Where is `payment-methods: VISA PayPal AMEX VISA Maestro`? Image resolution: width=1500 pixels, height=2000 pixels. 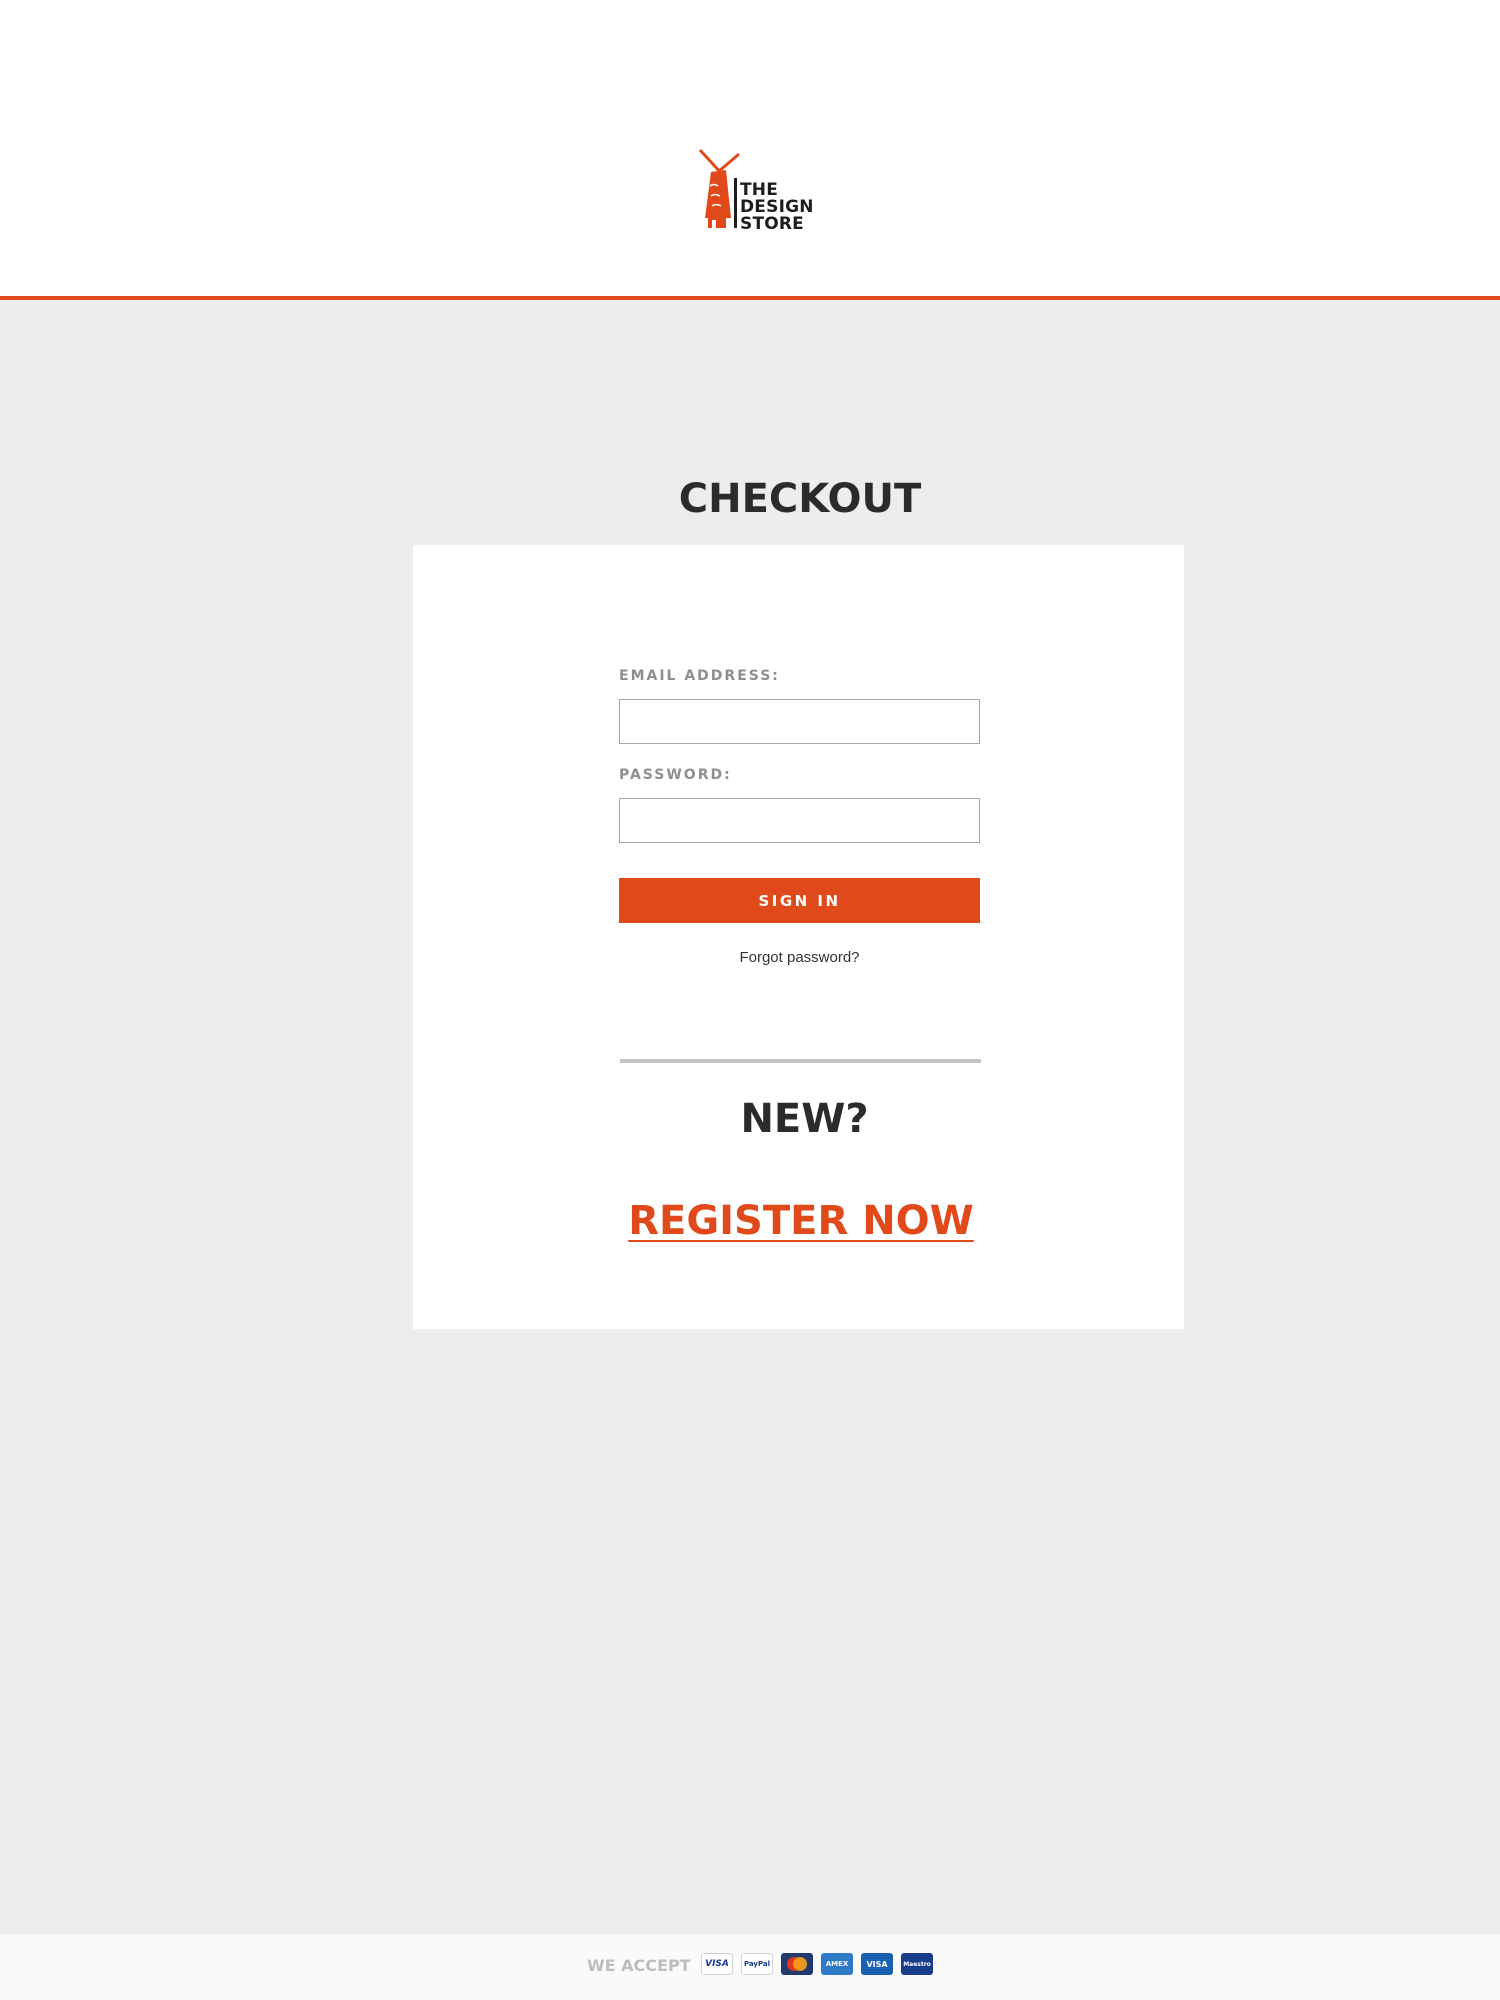 payment-methods: VISA PayPal AMEX VISA Maestro is located at coordinates (817, 1964).